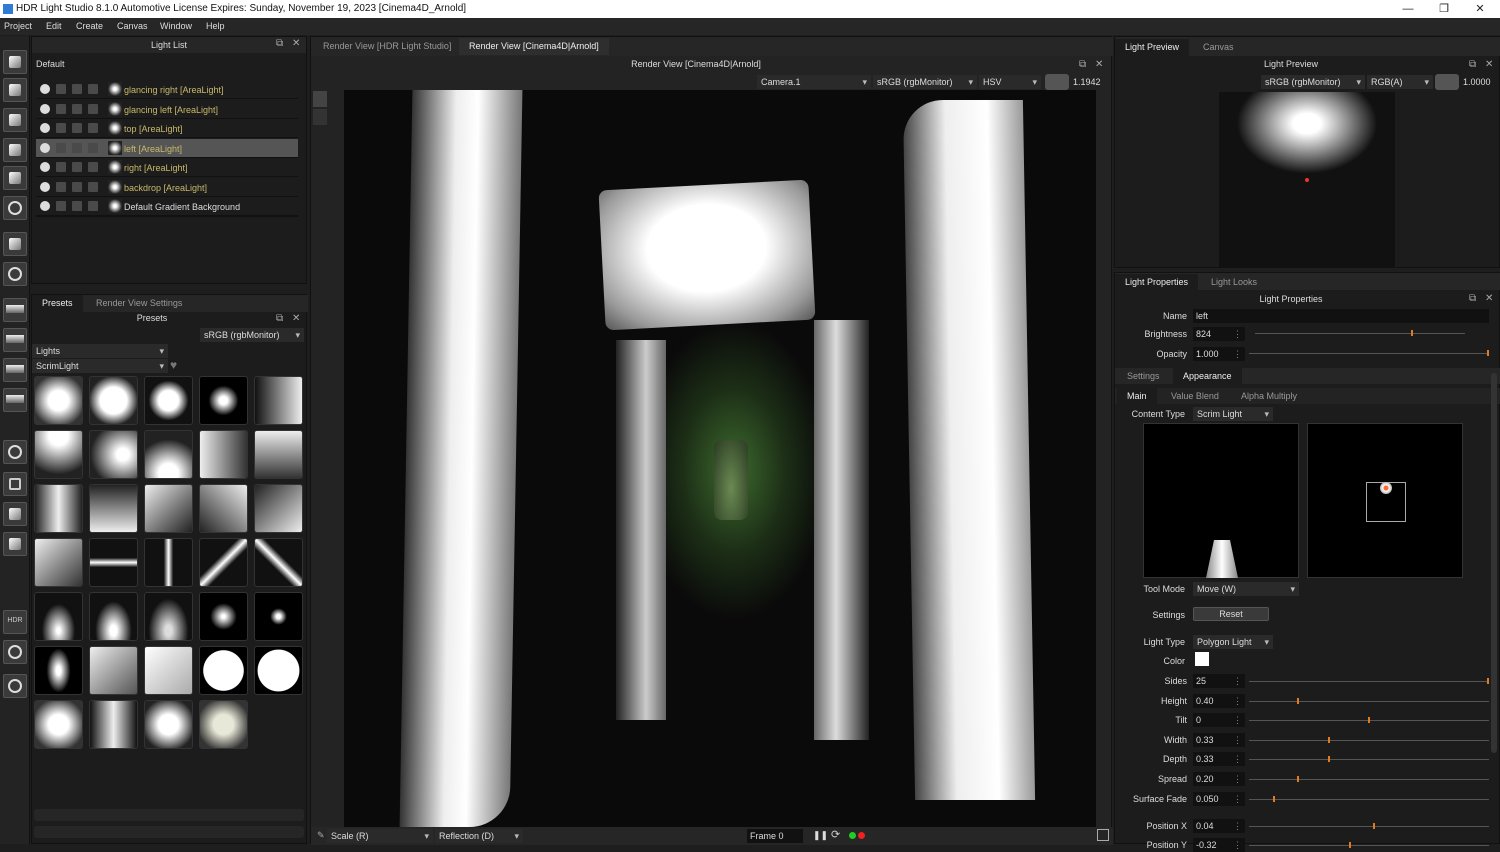  What do you see at coordinates (1219, 779) in the screenshot?
I see `param-value-field: 0.20` at bounding box center [1219, 779].